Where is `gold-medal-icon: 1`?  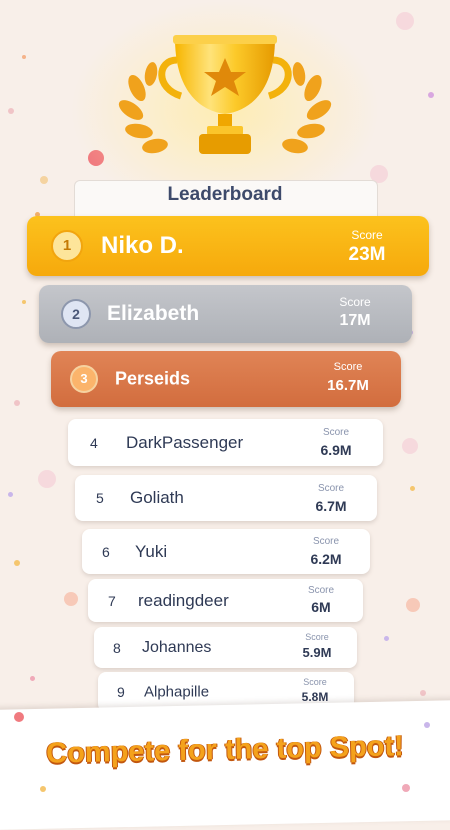 gold-medal-icon: 1 is located at coordinates (67, 246).